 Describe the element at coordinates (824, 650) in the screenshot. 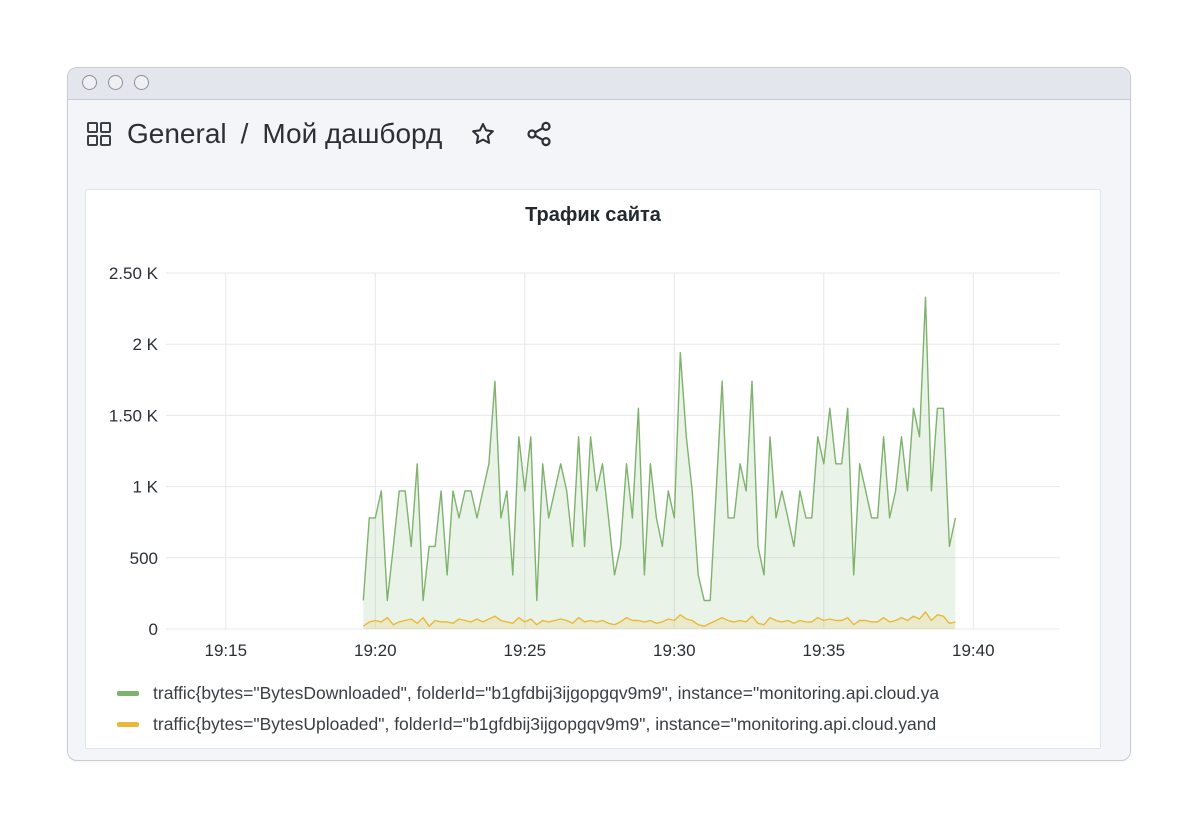

I see `x-tick-label: 19:35` at that location.